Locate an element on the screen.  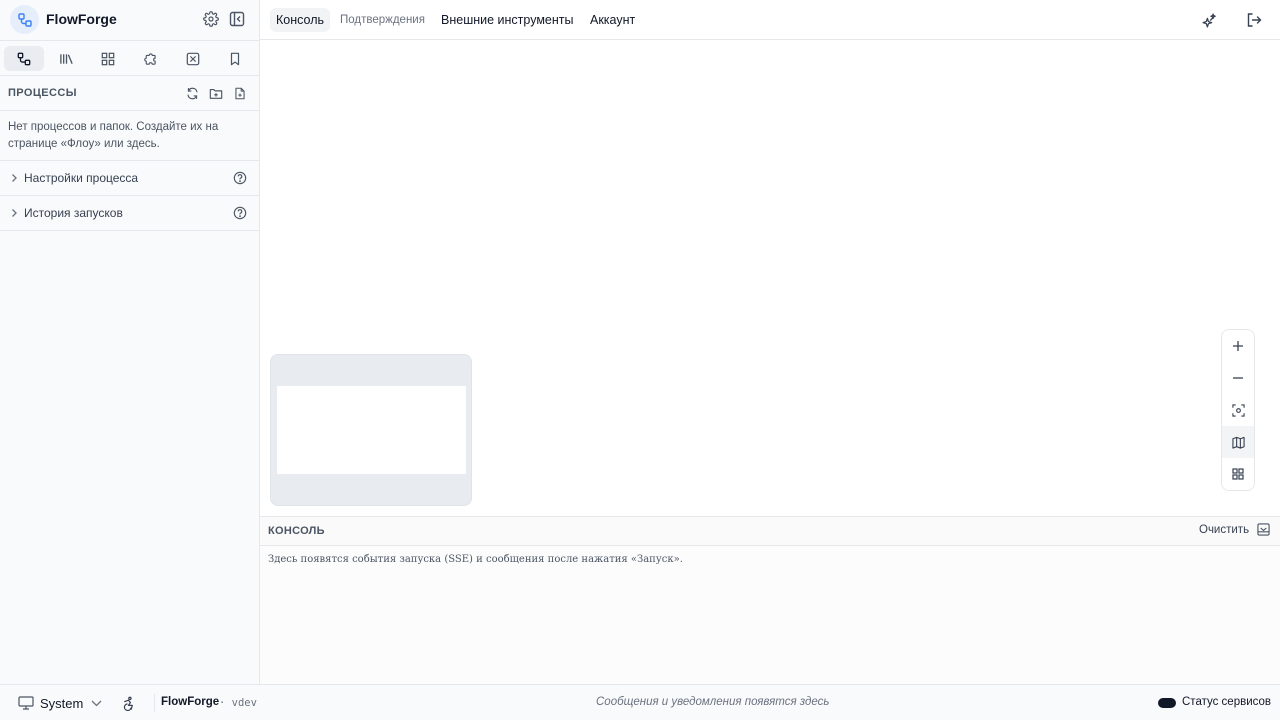
console-clear-button: Очистить is located at coordinates (1224, 530).